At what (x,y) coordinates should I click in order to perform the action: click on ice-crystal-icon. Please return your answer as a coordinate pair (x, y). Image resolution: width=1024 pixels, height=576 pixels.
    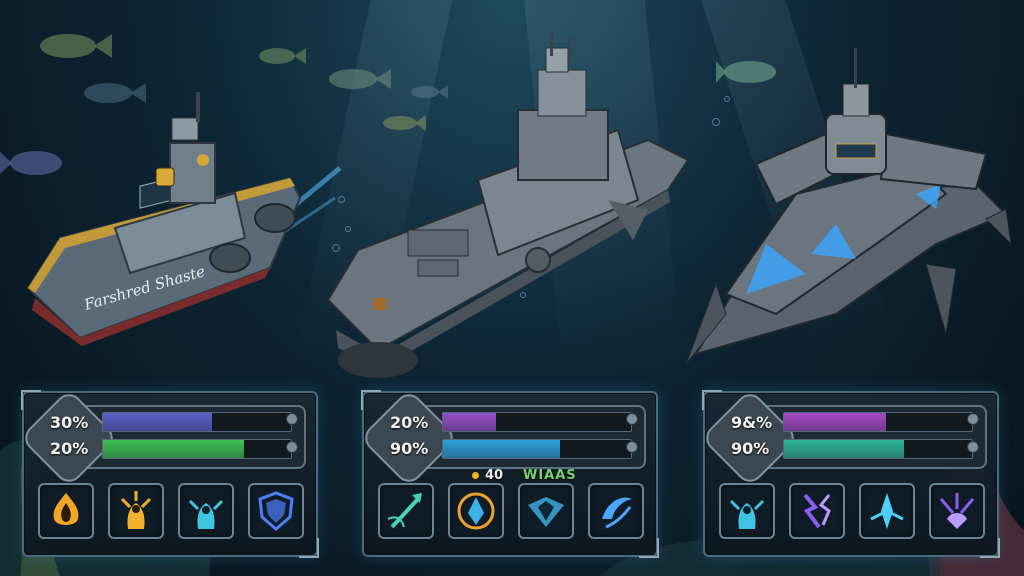
    Looking at the image, I should click on (887, 511).